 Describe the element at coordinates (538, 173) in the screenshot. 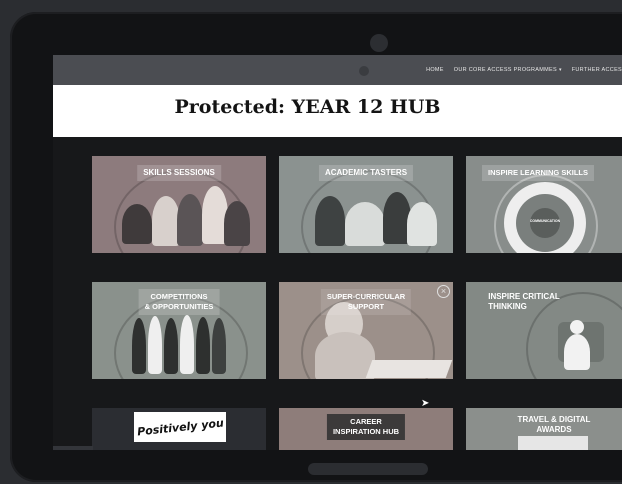

I see `tile-label: INSPIRE LEARNING SKILLS` at that location.